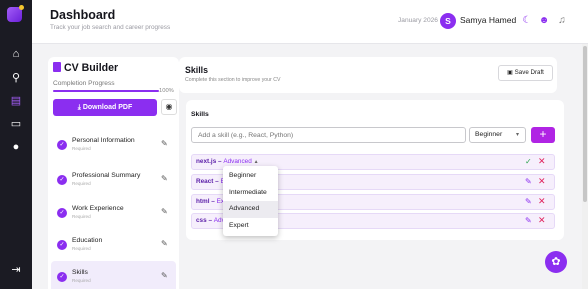 The width and height of the screenshot is (588, 289). I want to click on download-pdf-button: ⤓ Download PDF, so click(105, 107).